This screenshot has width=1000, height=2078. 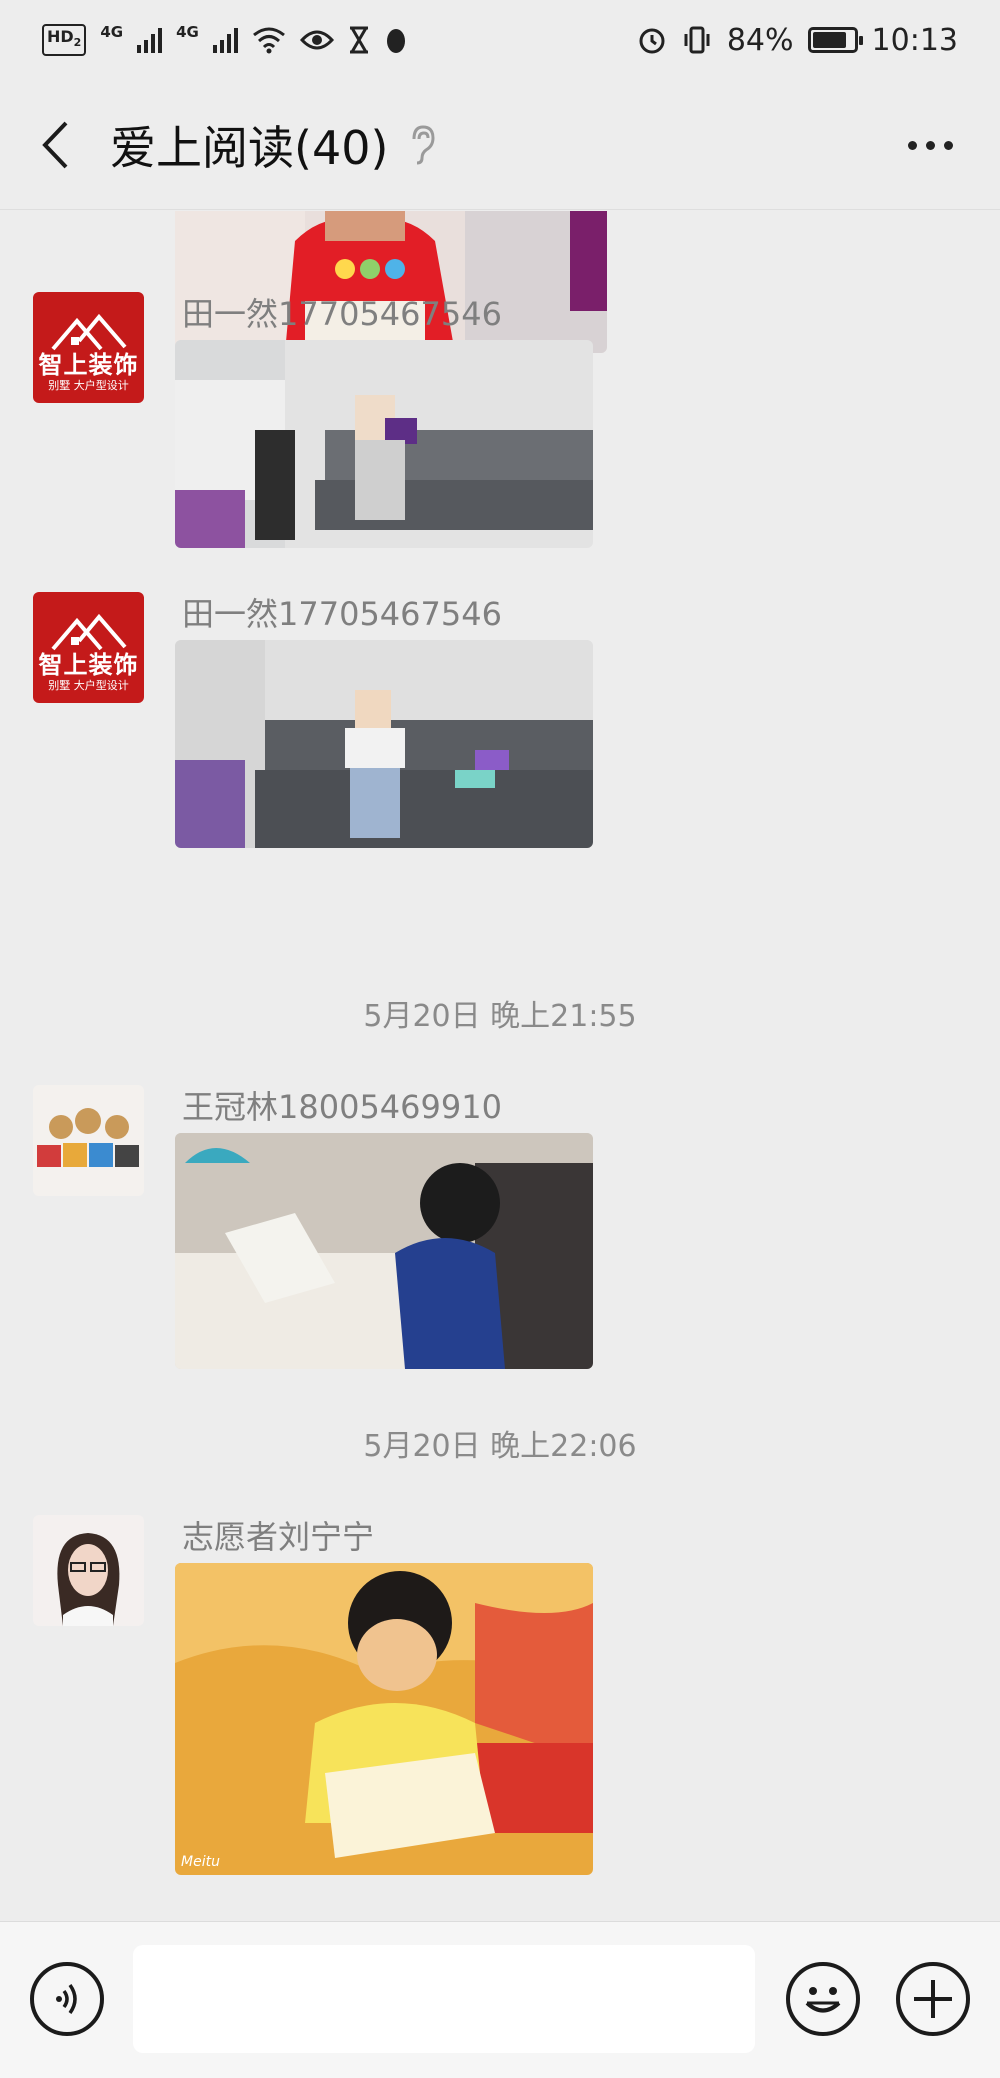 I want to click on plus-button, so click(x=933, y=1999).